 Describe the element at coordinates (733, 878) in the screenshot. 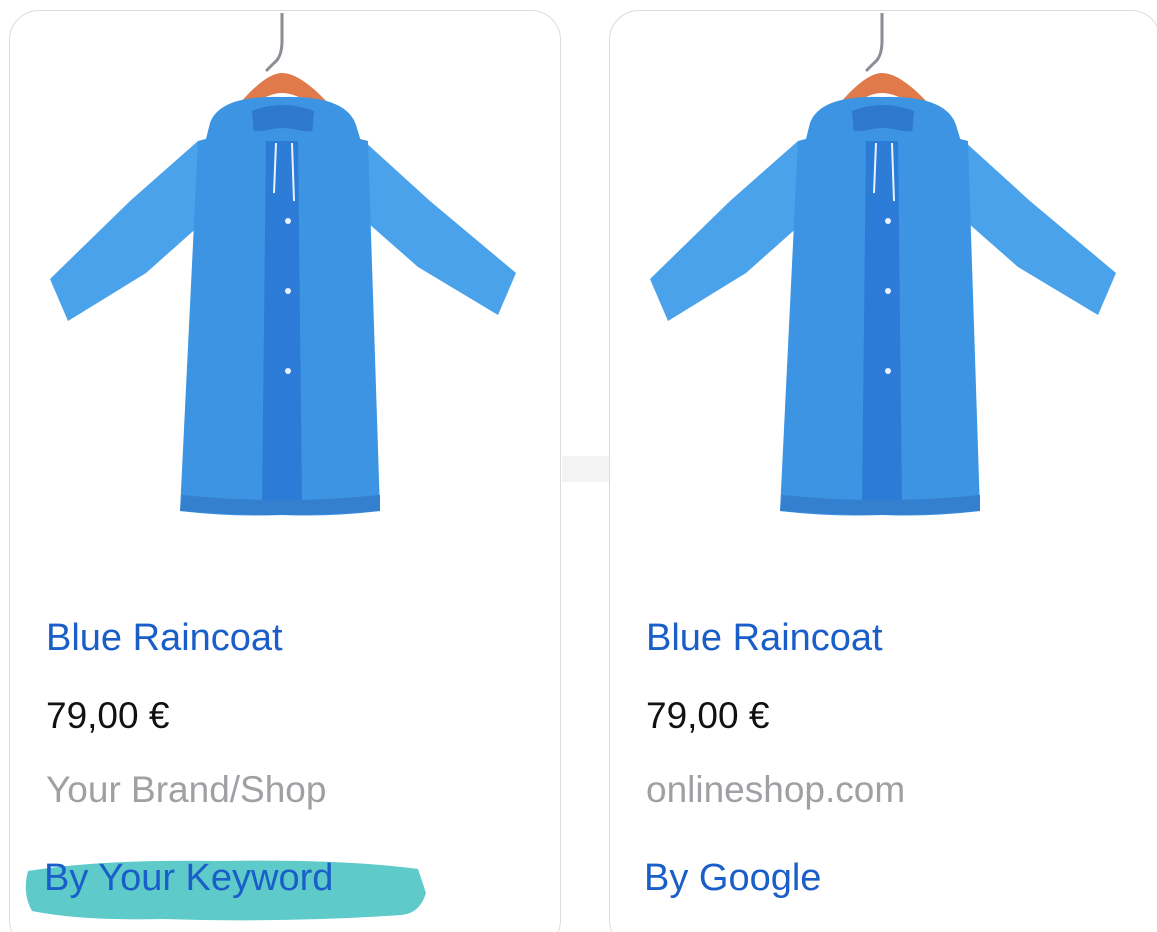

I see `byline-text: By Google` at that location.